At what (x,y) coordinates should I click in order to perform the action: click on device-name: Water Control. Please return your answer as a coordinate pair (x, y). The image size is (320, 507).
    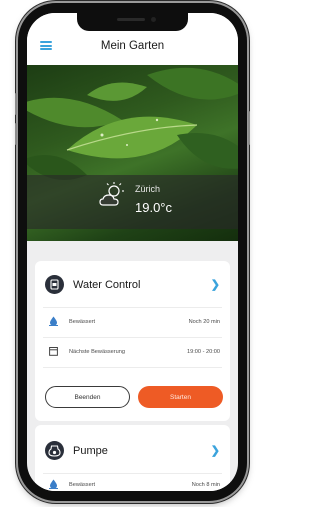
    Looking at the image, I should click on (107, 285).